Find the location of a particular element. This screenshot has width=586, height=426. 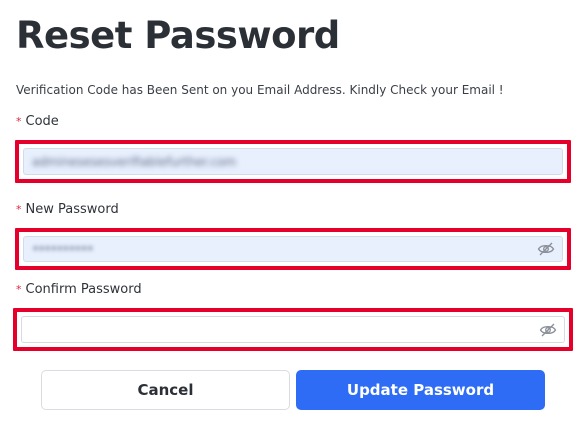

code-label-text: Code is located at coordinates (42, 121).